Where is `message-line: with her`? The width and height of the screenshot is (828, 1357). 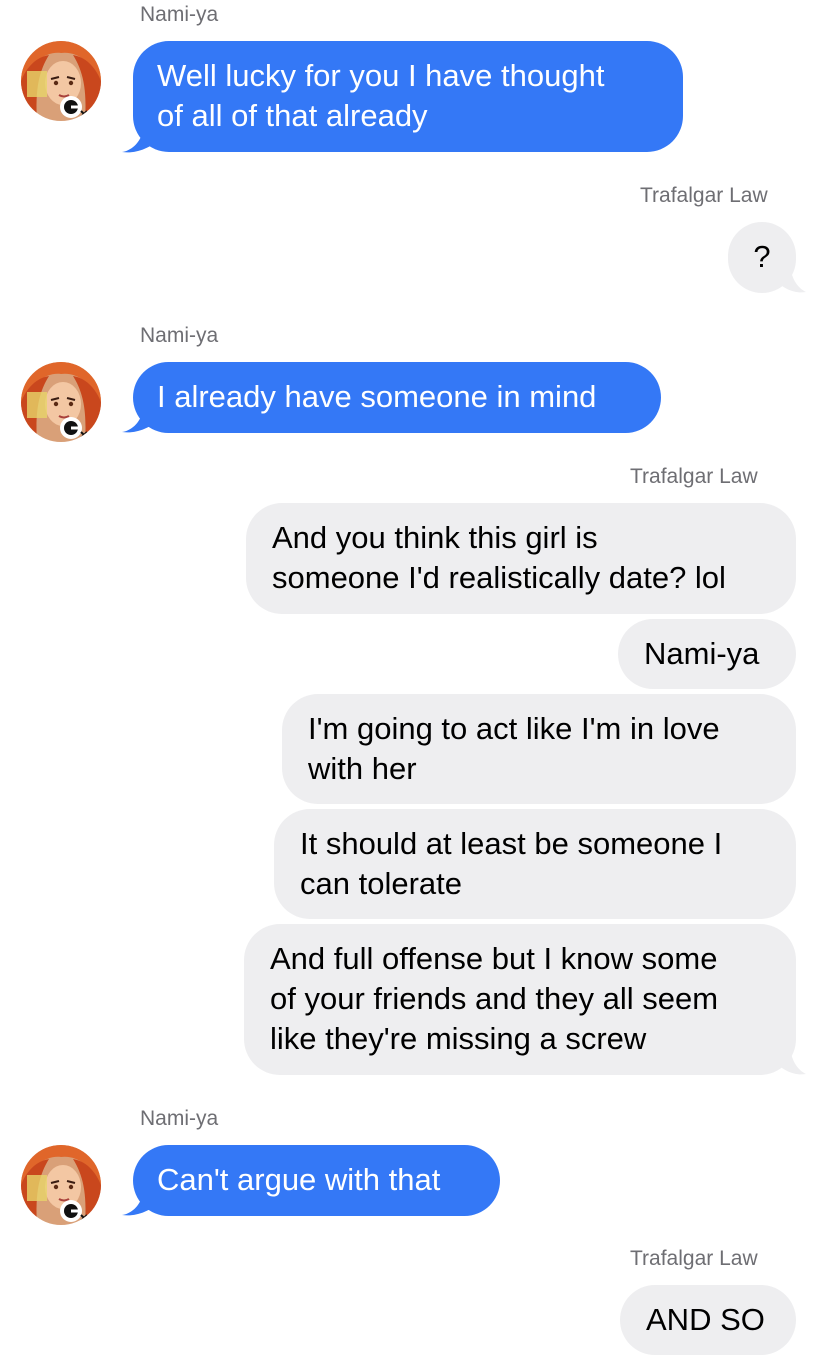 message-line: with her is located at coordinates (362, 768).